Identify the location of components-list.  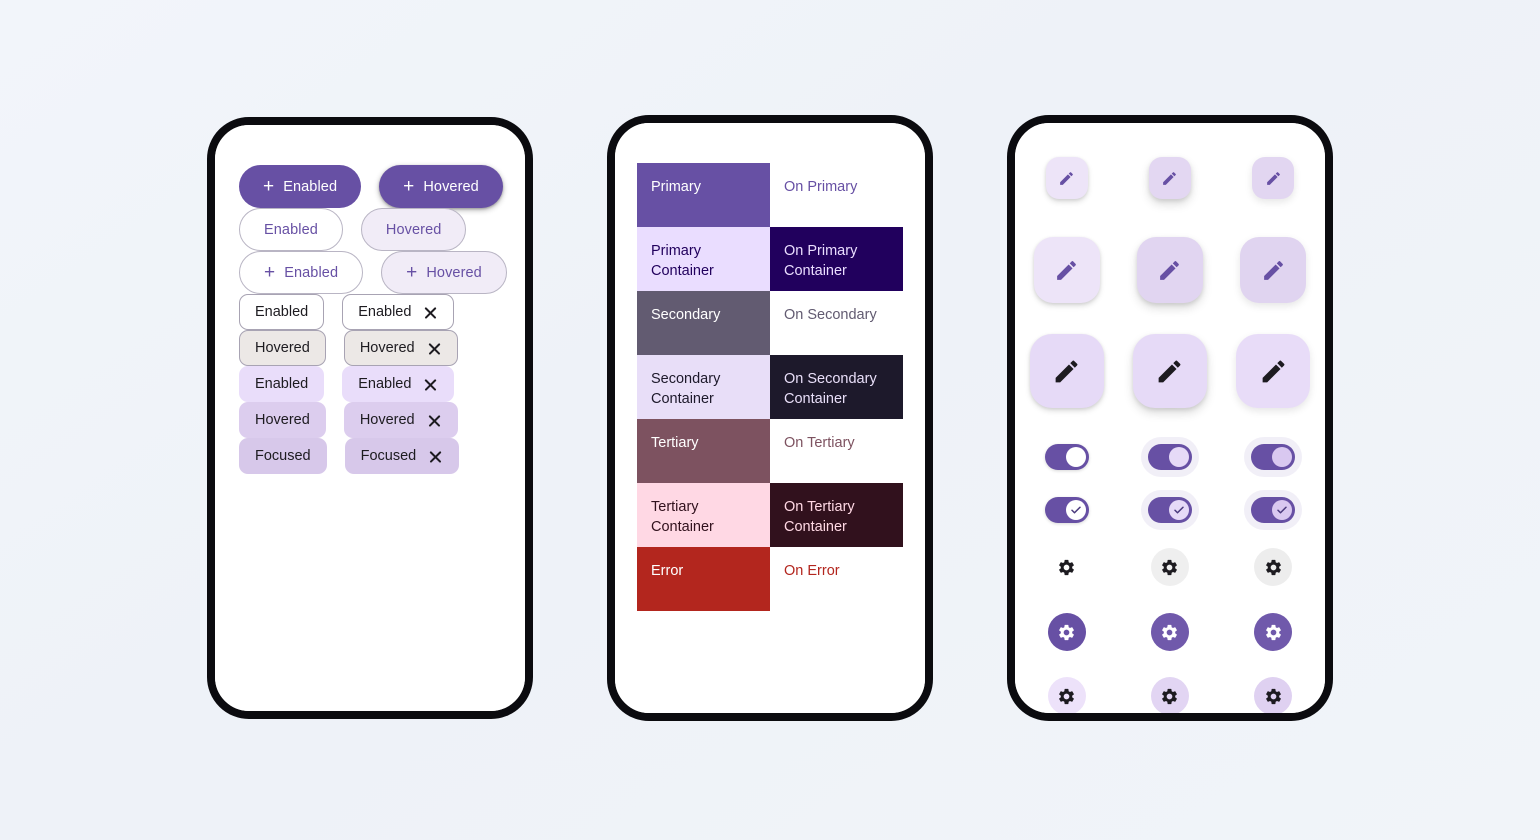
(1170, 418).